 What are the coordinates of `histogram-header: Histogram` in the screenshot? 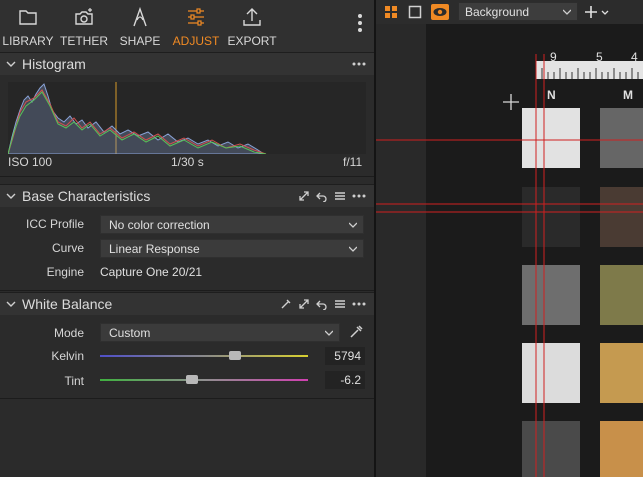 It's located at (187, 63).